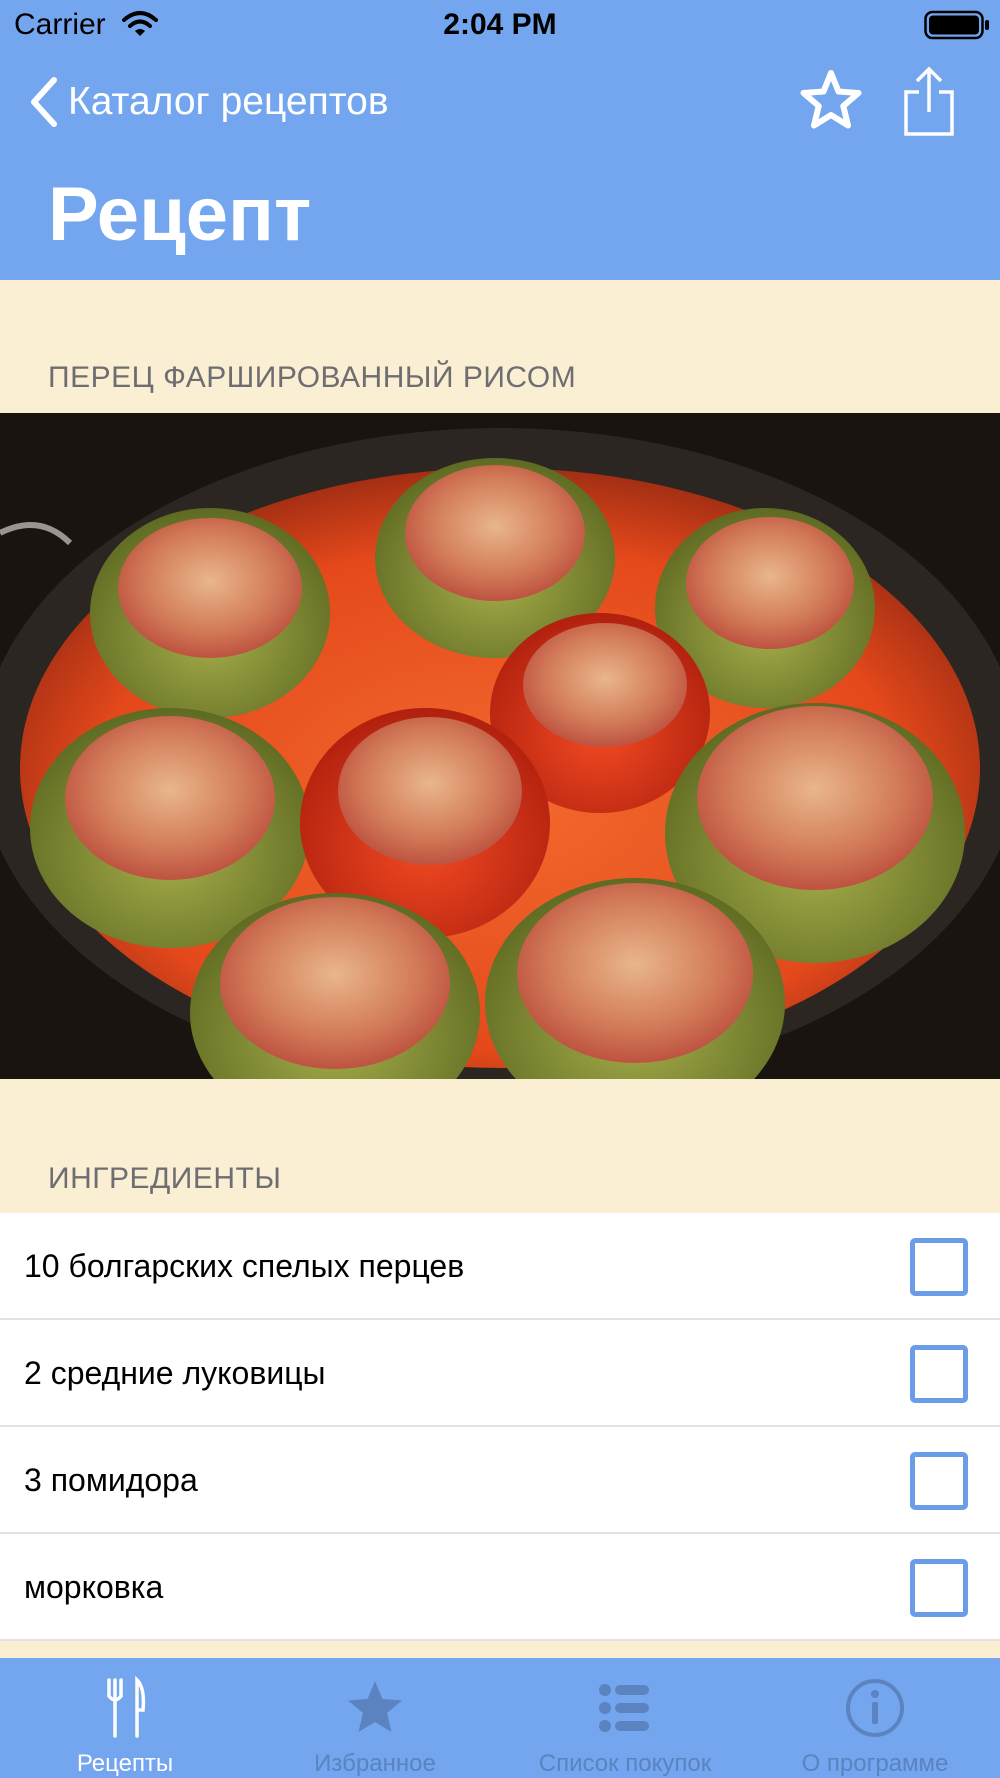 The width and height of the screenshot is (1000, 1778). Describe the element at coordinates (180, 214) in the screenshot. I see `page-title: Рецепт` at that location.